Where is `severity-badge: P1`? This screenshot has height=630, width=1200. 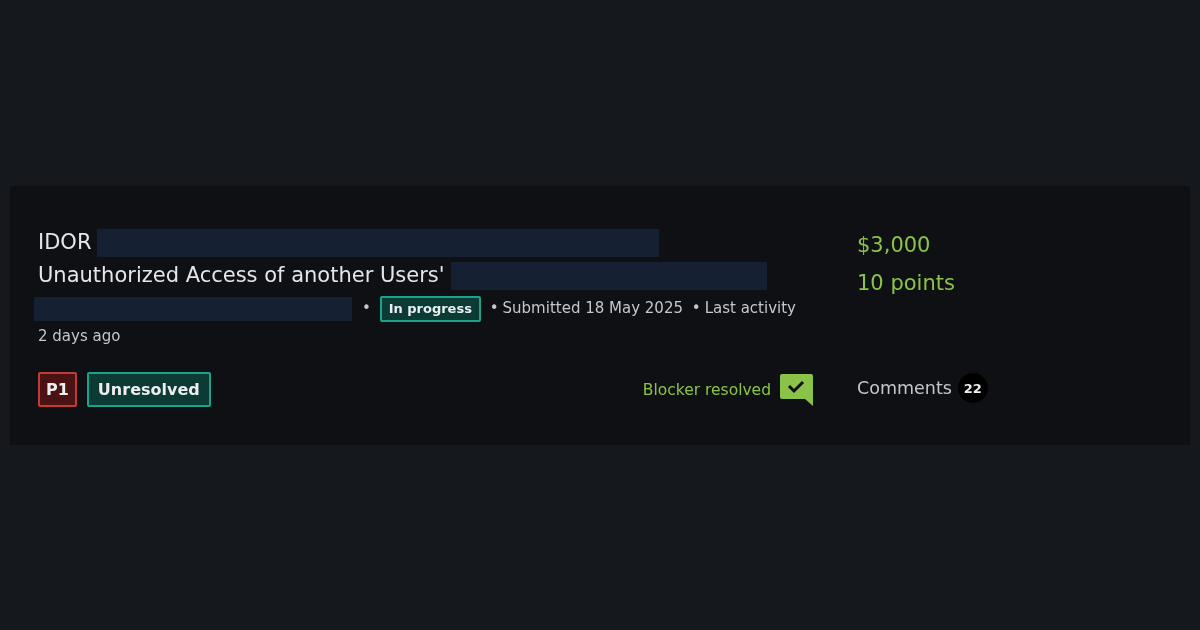 severity-badge: P1 is located at coordinates (57, 389).